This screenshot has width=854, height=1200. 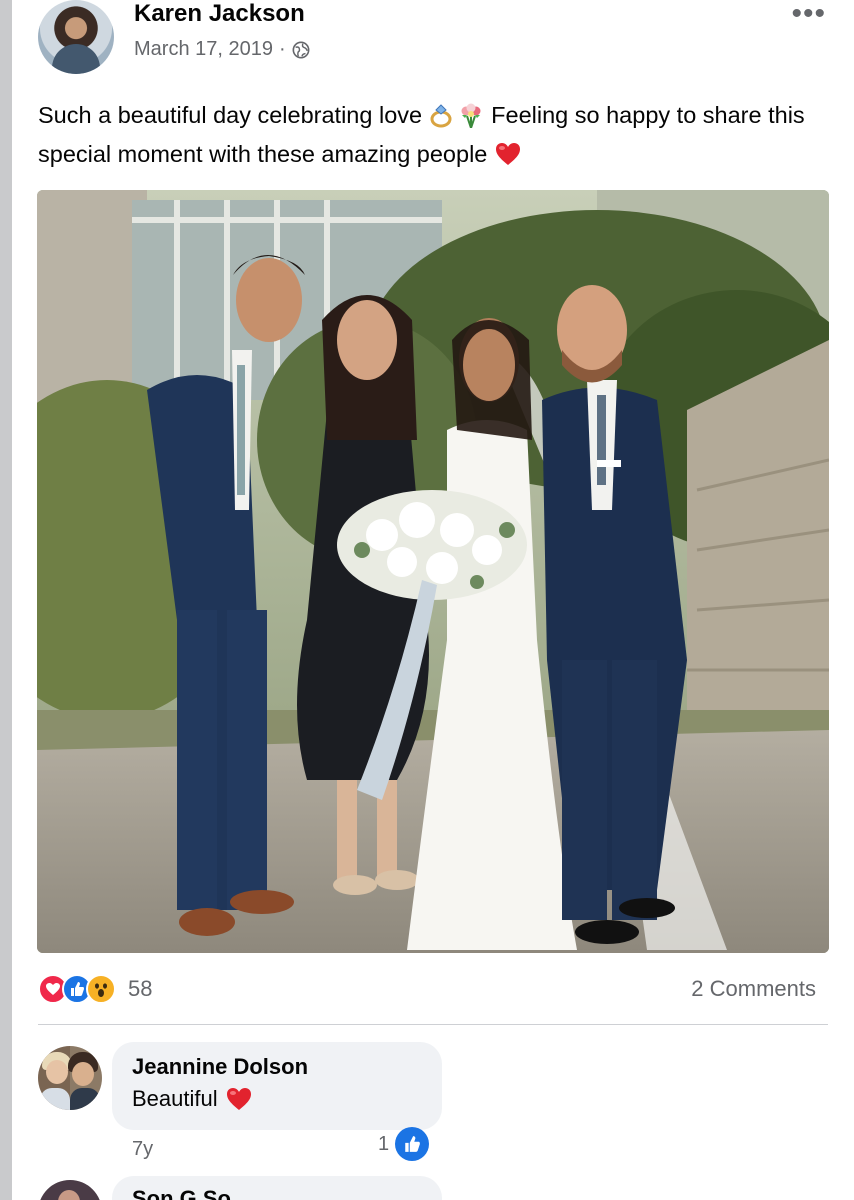 I want to click on commenter-avatar, so click(x=70, y=1078).